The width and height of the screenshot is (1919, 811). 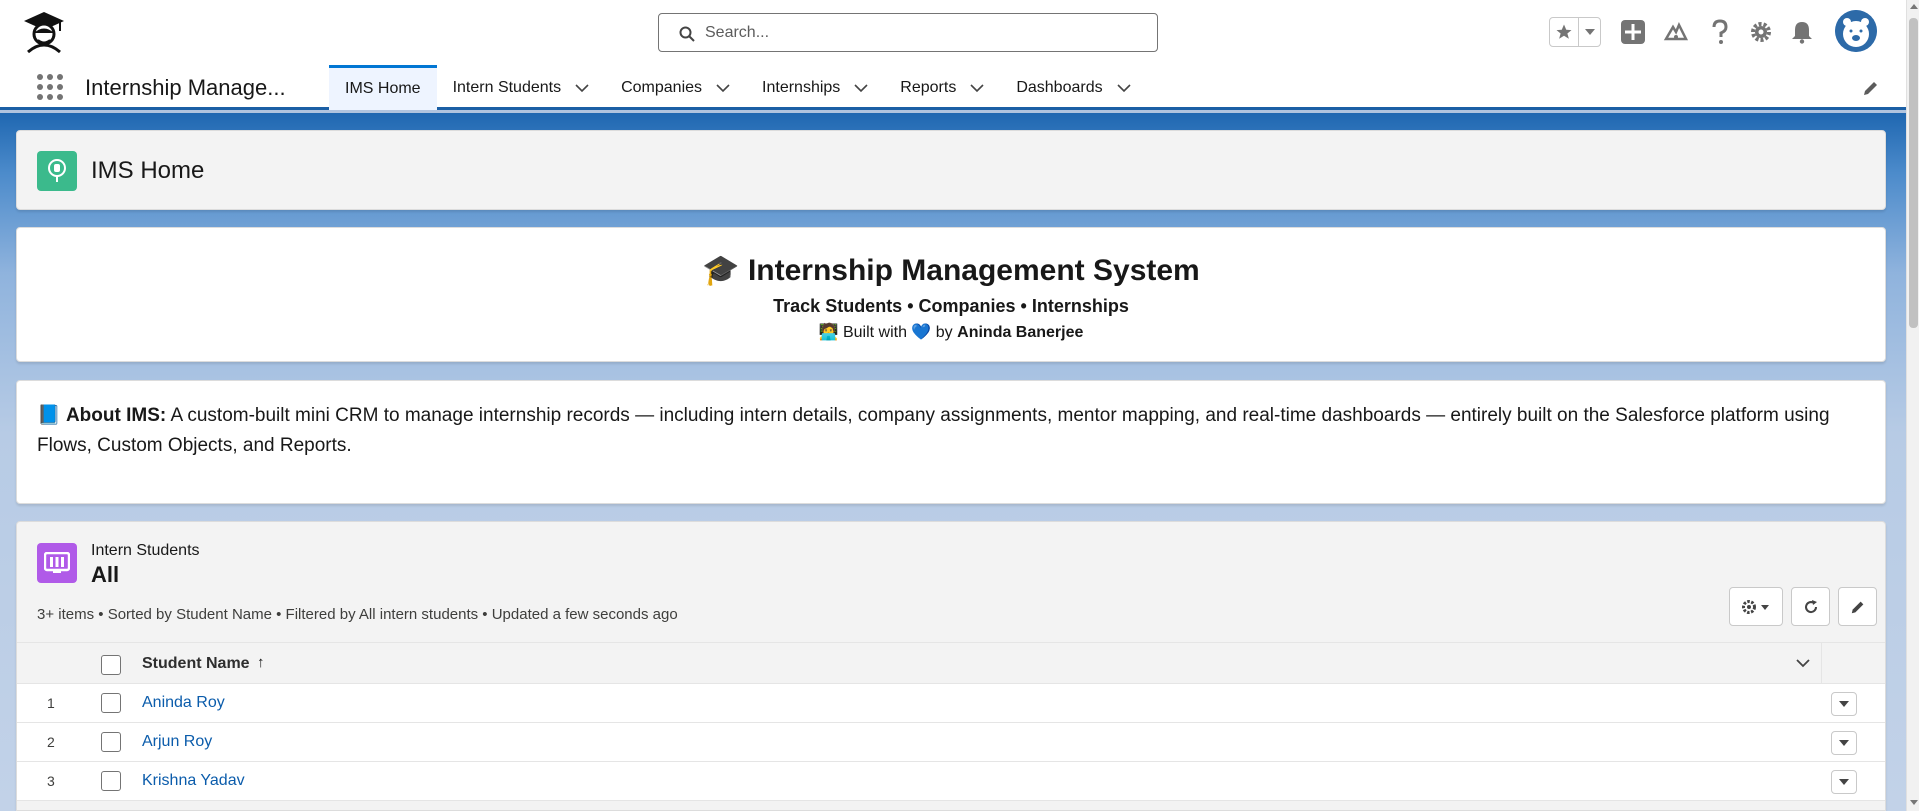 I want to click on trailhead-icon, so click(x=1676, y=31).